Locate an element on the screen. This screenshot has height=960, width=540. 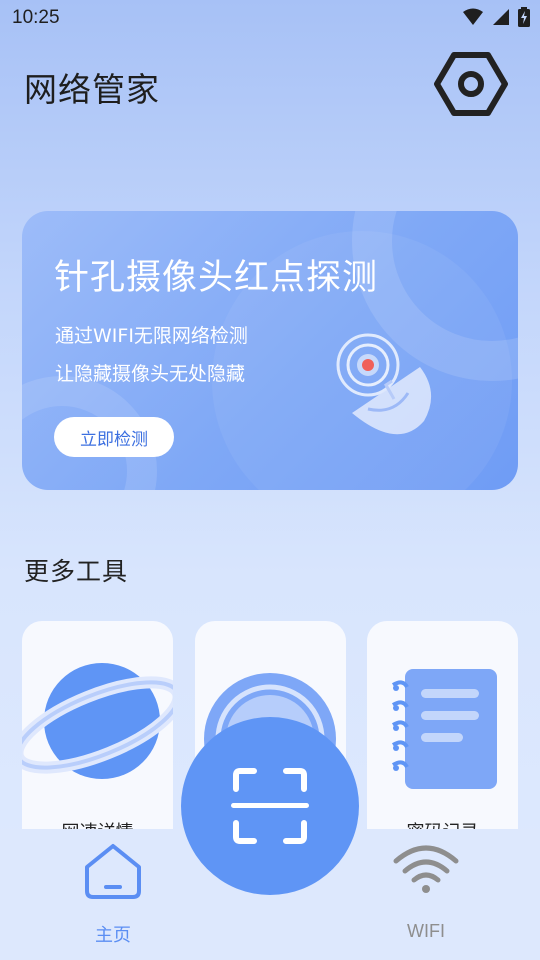
nav-label-home: 主页 is located at coordinates (113, 935).